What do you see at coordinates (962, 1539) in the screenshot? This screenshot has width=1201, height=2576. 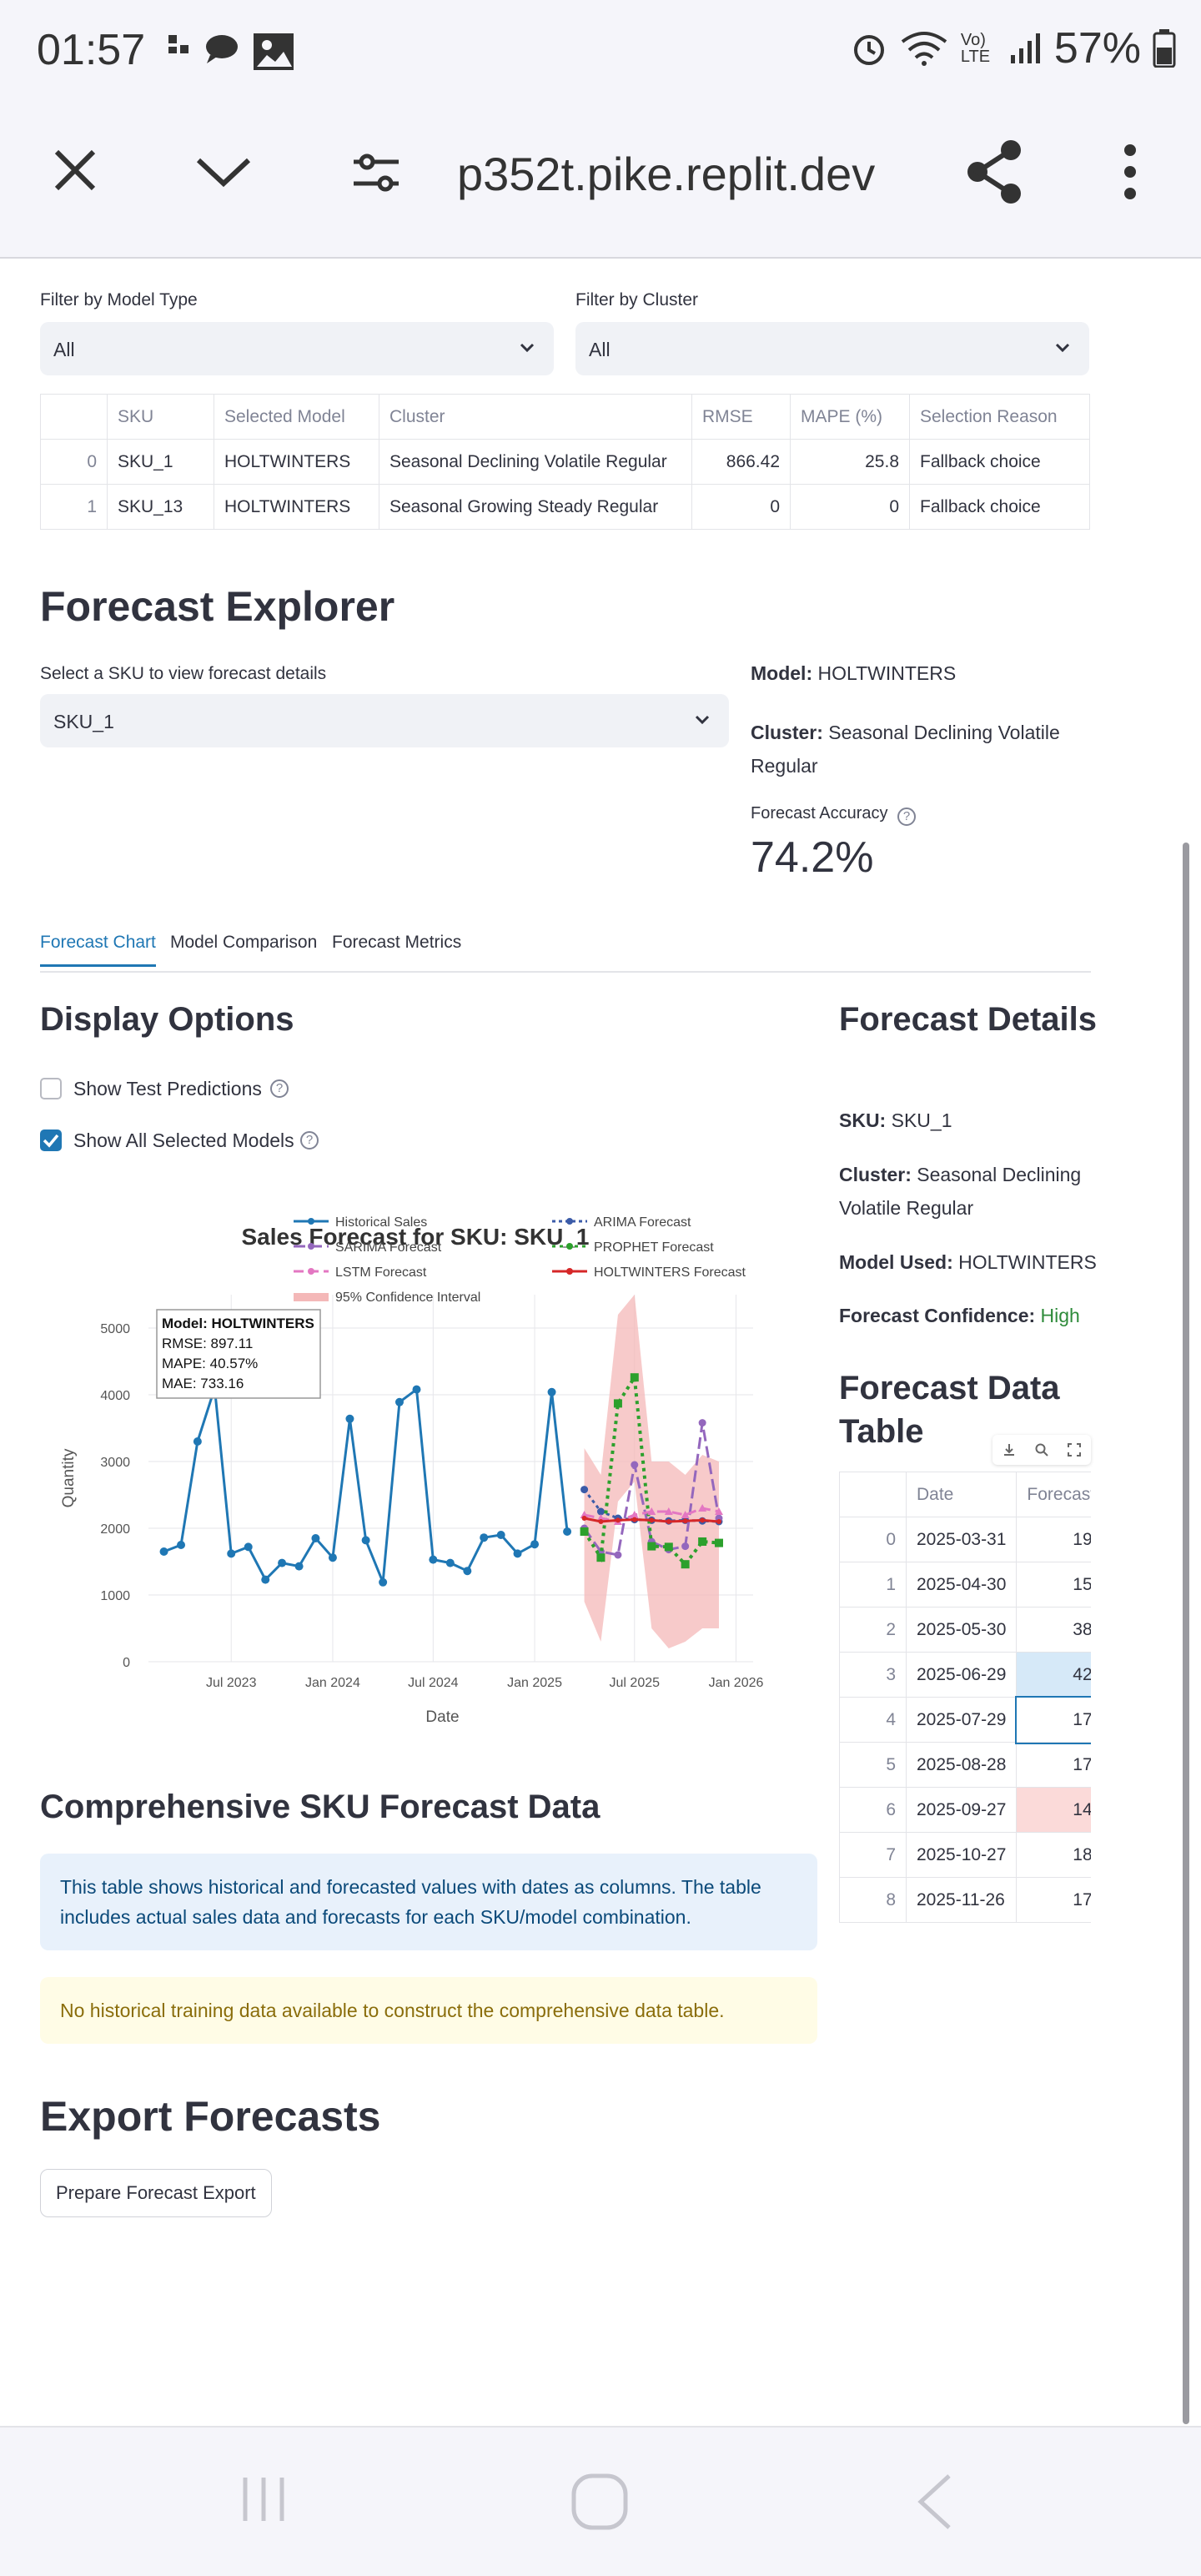 I see `cell-date: 2025-03-31` at bounding box center [962, 1539].